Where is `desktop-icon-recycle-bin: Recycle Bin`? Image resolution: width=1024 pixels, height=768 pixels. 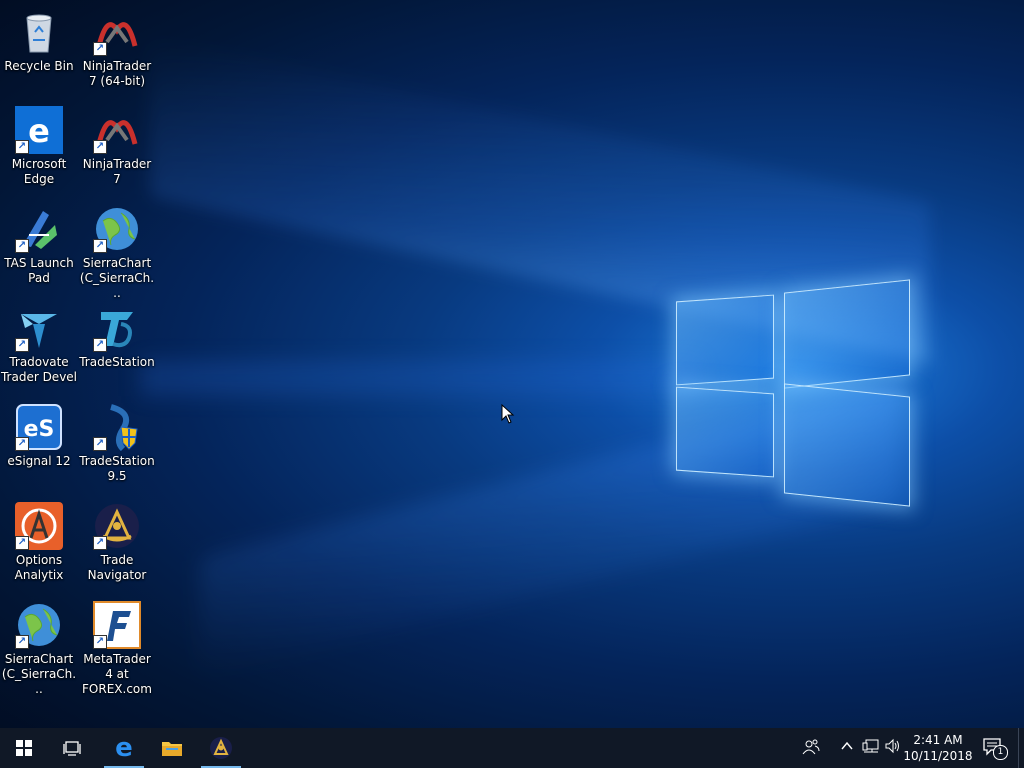
desktop-icon-recycle-bin: Recycle Bin is located at coordinates (39, 41).